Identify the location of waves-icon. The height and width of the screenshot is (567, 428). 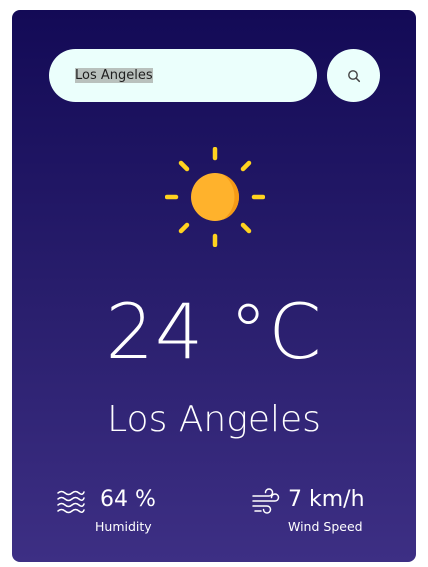
(71, 502).